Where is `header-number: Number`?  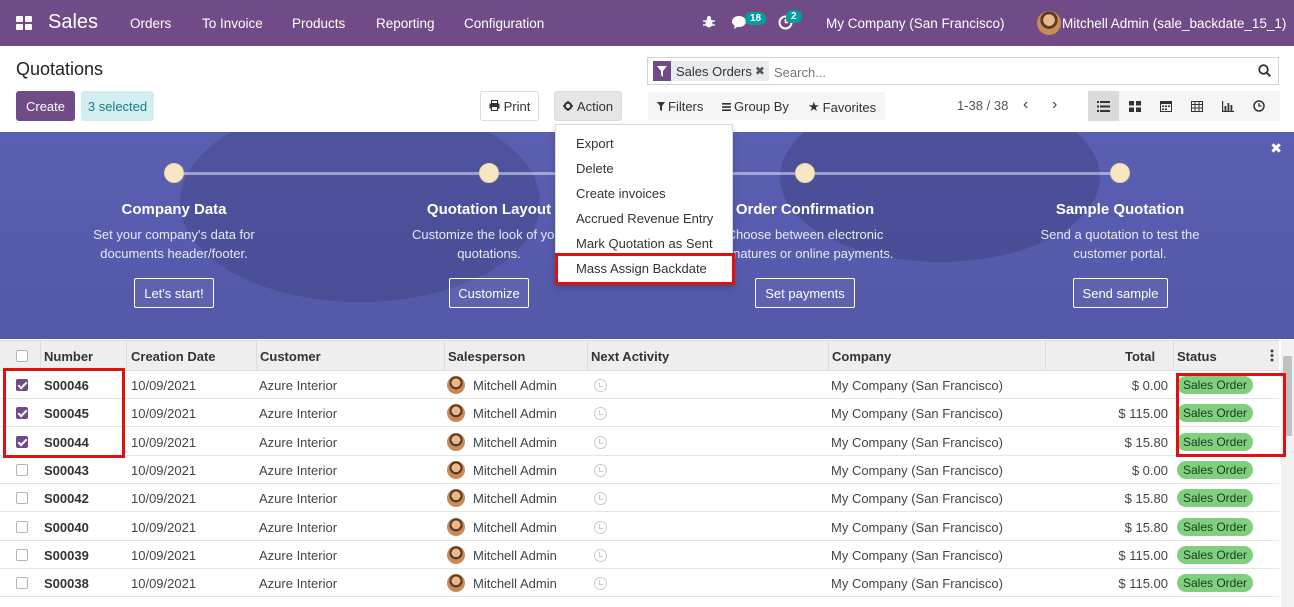 header-number: Number is located at coordinates (68, 356).